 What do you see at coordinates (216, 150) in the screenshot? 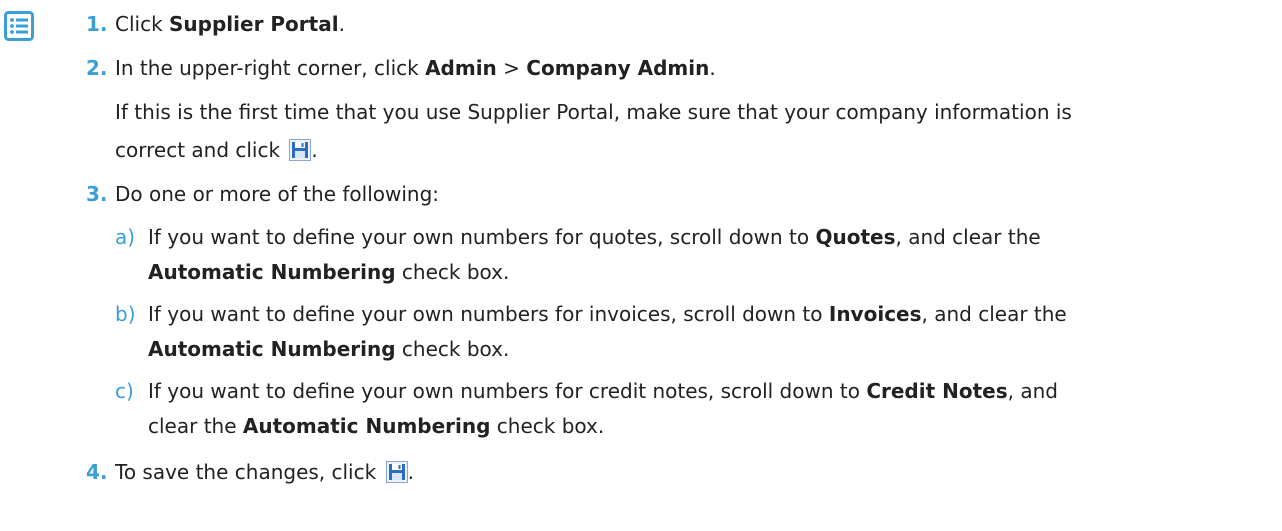
I see `step-note: correct and click .` at bounding box center [216, 150].